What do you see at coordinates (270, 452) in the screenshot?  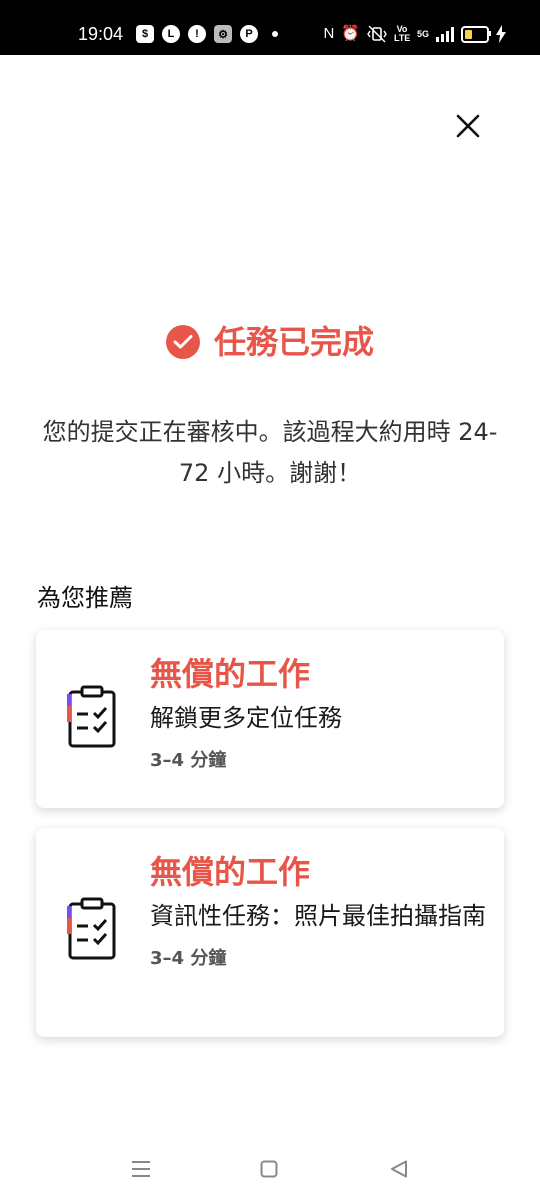 I see `review-message: 您的提交正在審核中。該過程大約用時 24-72 小時。謝謝！` at bounding box center [270, 452].